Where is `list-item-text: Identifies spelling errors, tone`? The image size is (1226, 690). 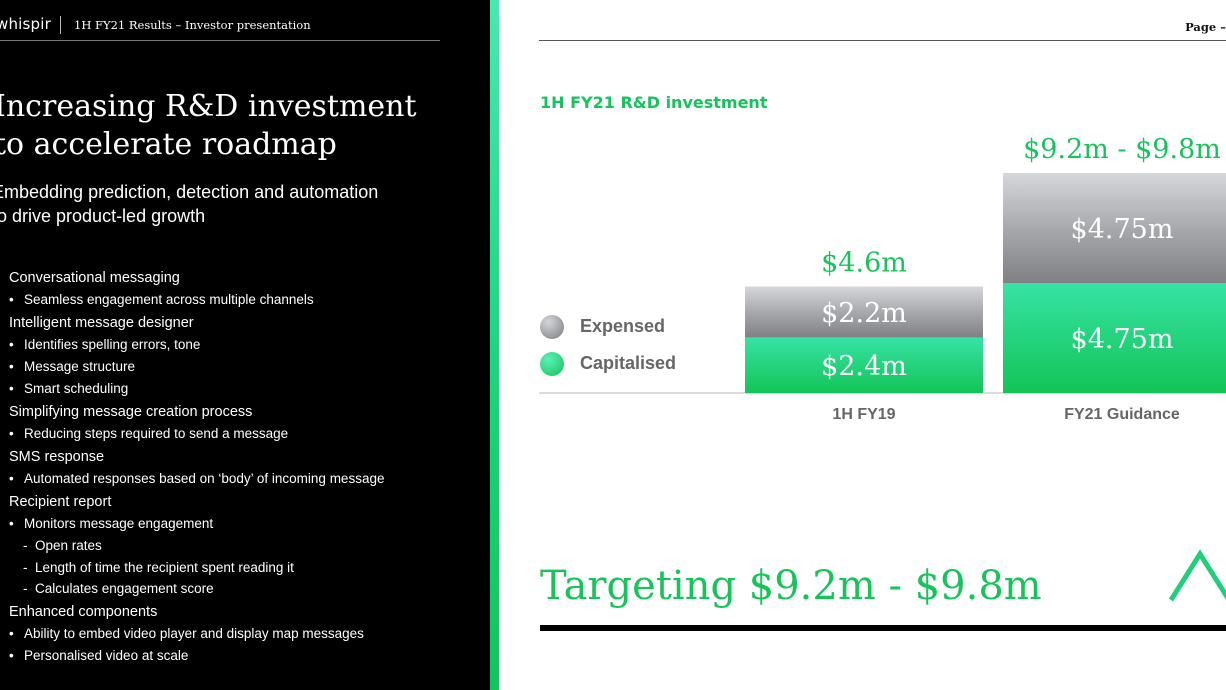
list-item-text: Identifies spelling errors, tone is located at coordinates (112, 344).